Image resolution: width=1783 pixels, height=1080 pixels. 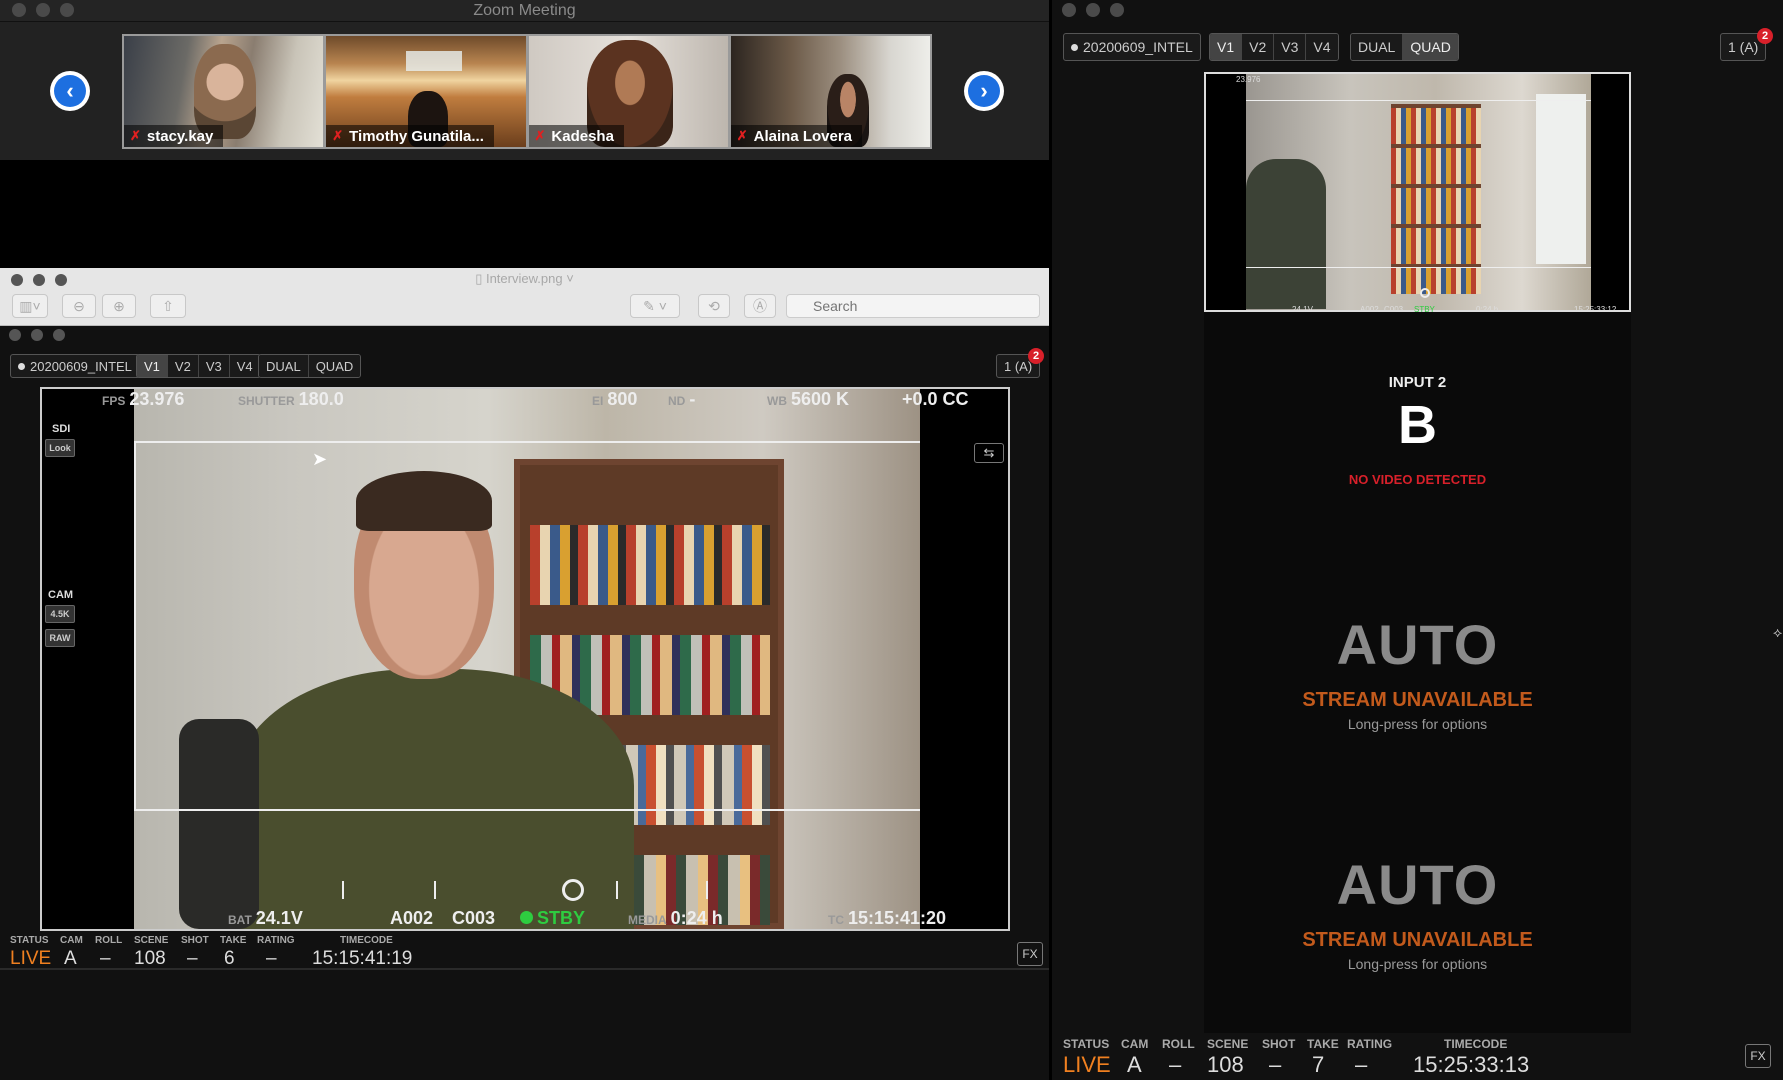 What do you see at coordinates (61, 429) in the screenshot?
I see `sdi-label: SDI` at bounding box center [61, 429].